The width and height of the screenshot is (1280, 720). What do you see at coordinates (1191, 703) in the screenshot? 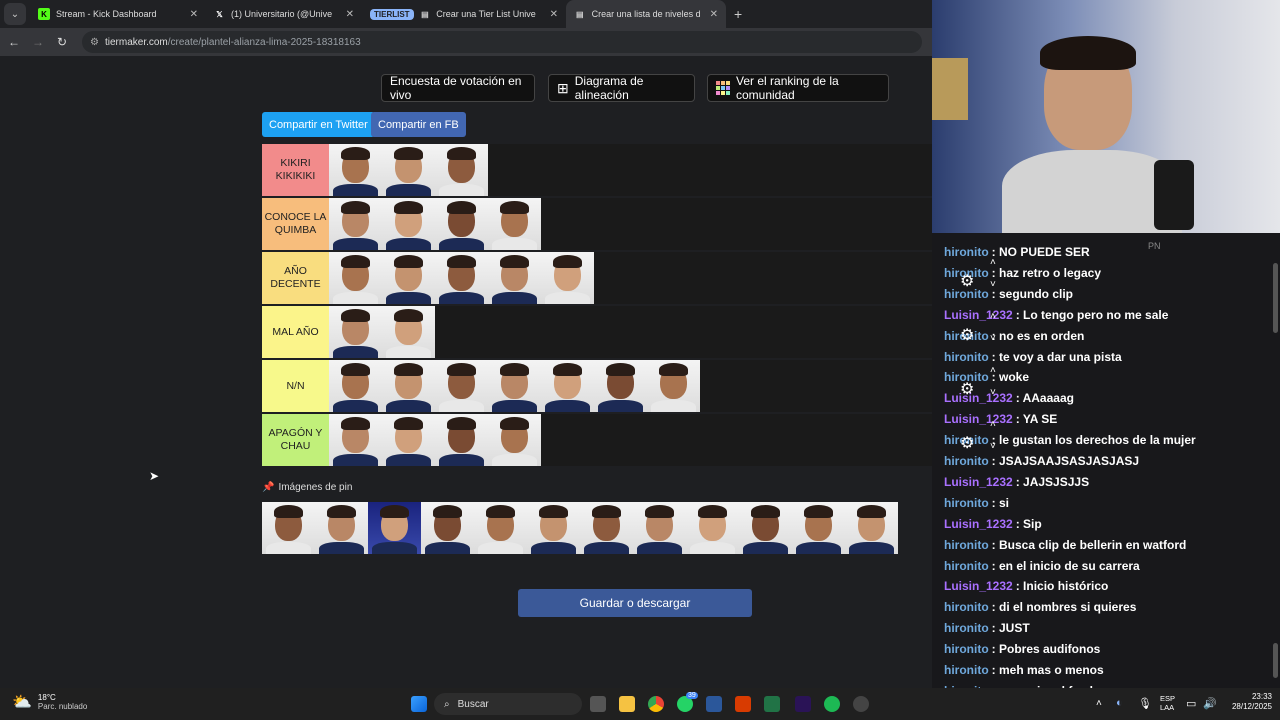
I see `network-icon: ▭` at bounding box center [1191, 703].